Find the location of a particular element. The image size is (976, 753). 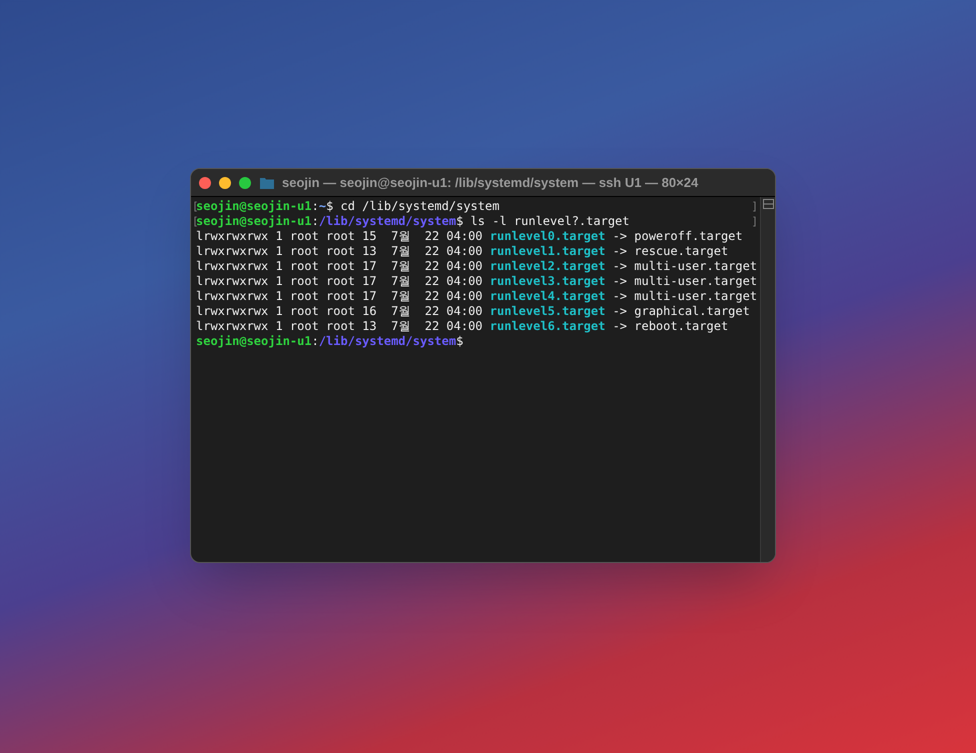

split-pane-icon is located at coordinates (768, 204).